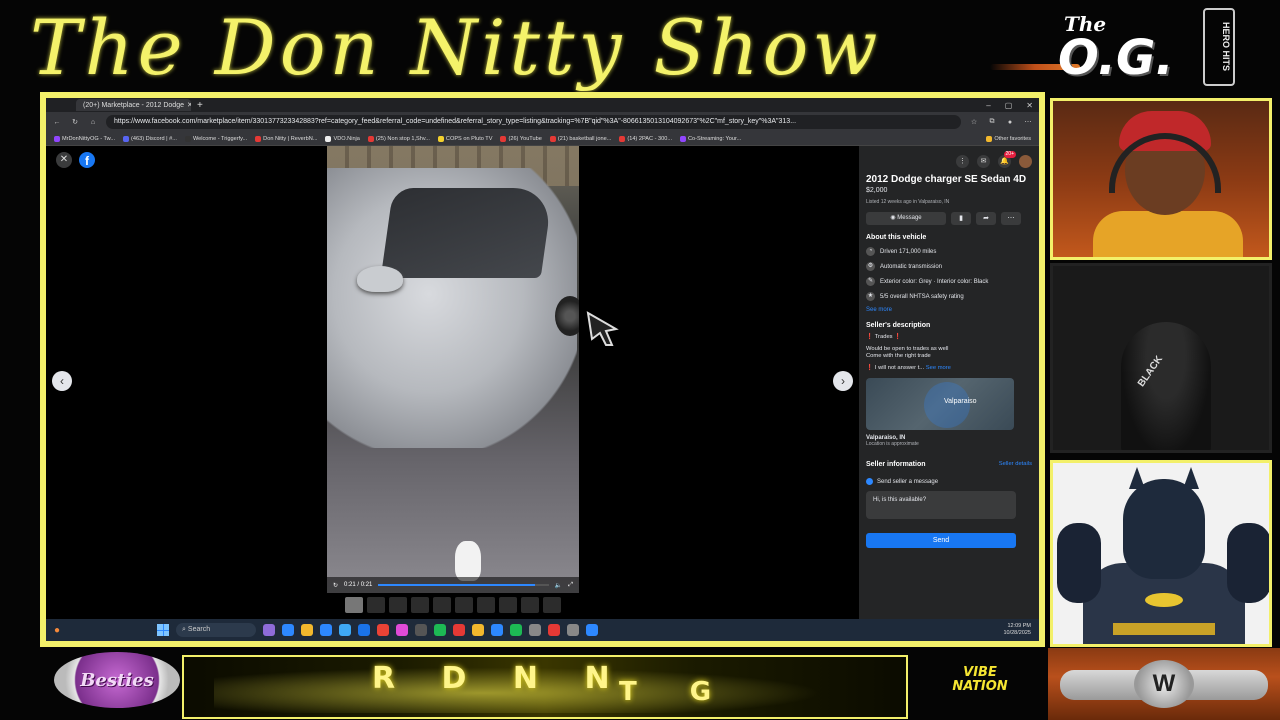 Image resolution: width=1280 pixels, height=720 pixels. What do you see at coordinates (1009, 105) in the screenshot?
I see `maximize-button: ▢` at bounding box center [1009, 105].